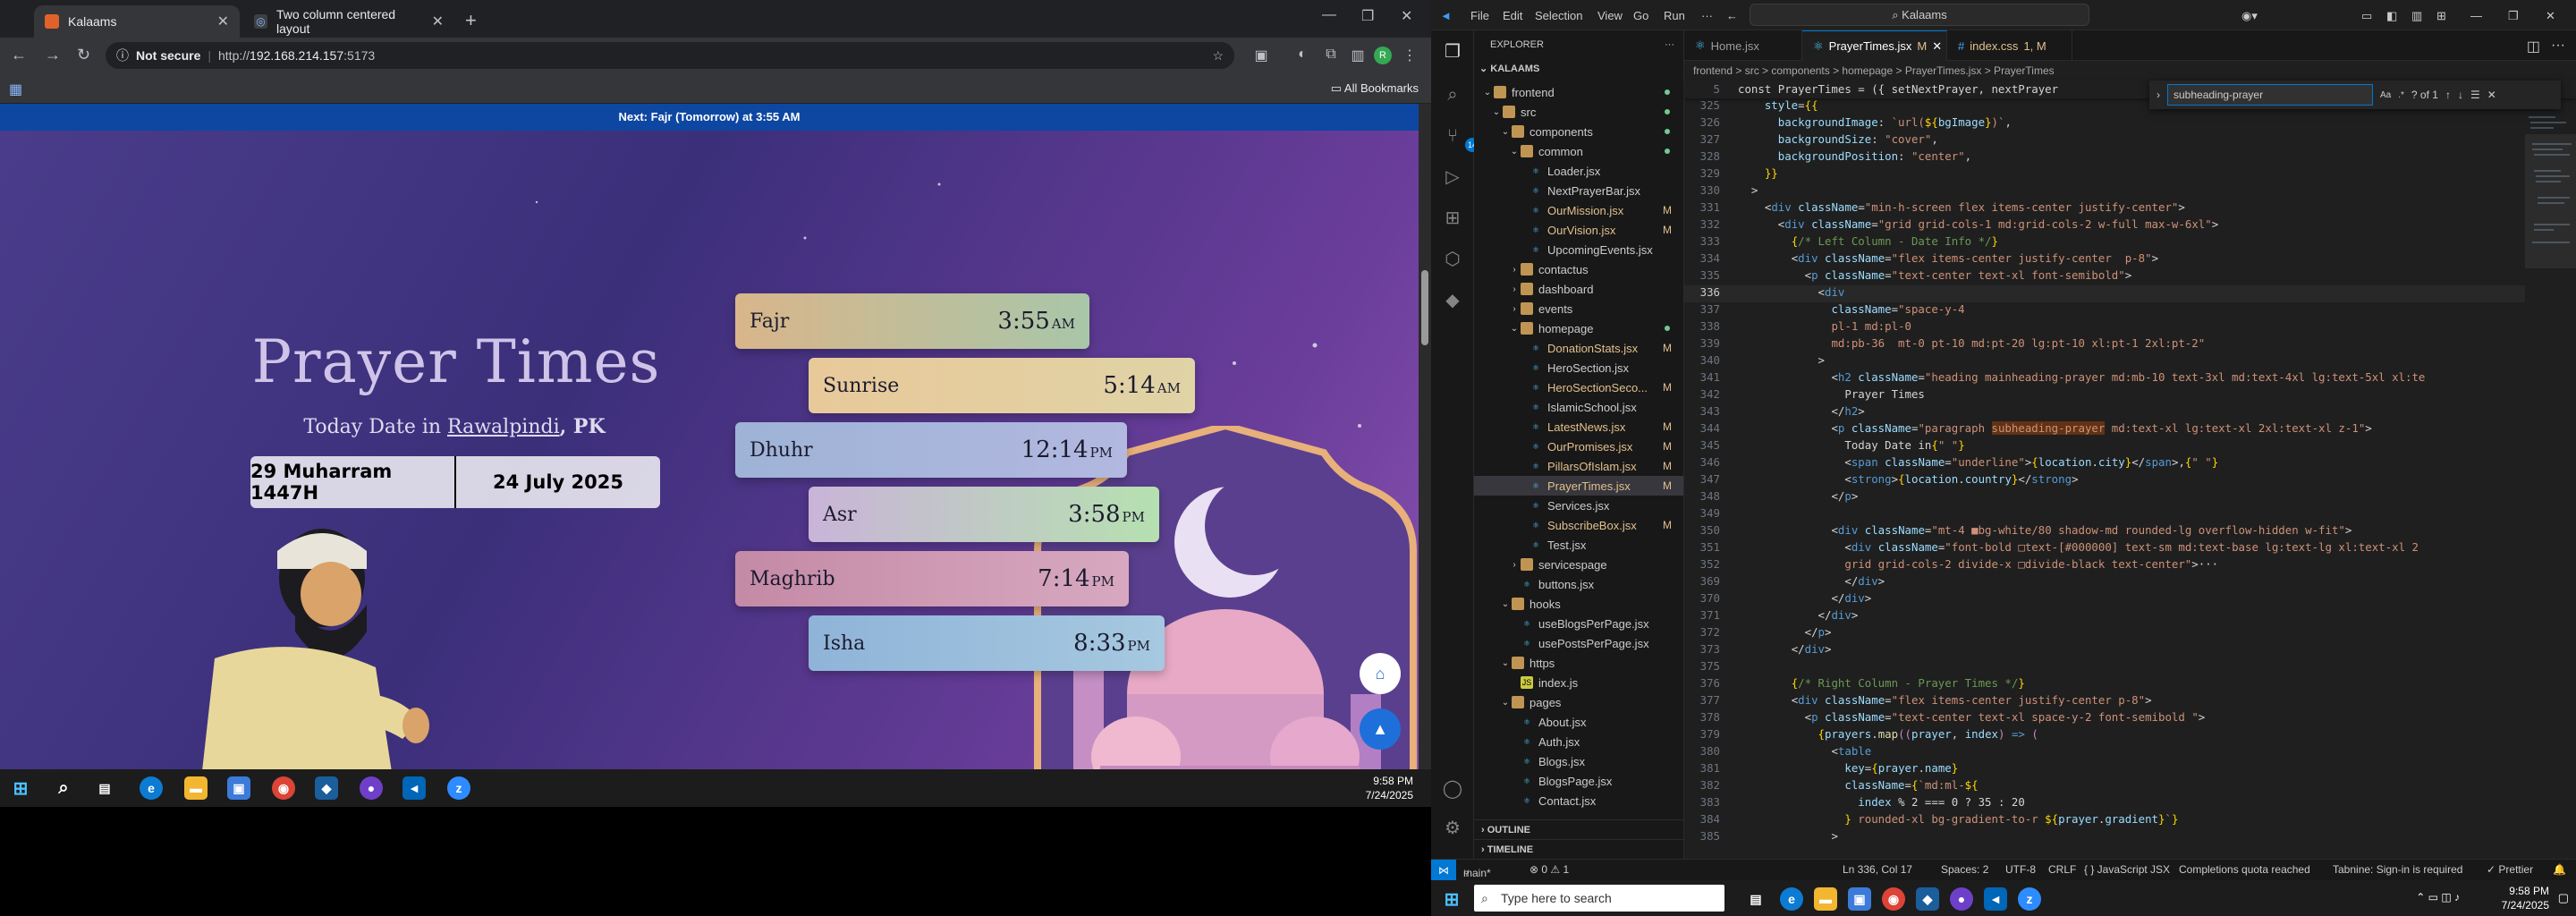 The image size is (2576, 916). Describe the element at coordinates (2104, 650) in the screenshot. I see `code-line: 373 </div>` at that location.